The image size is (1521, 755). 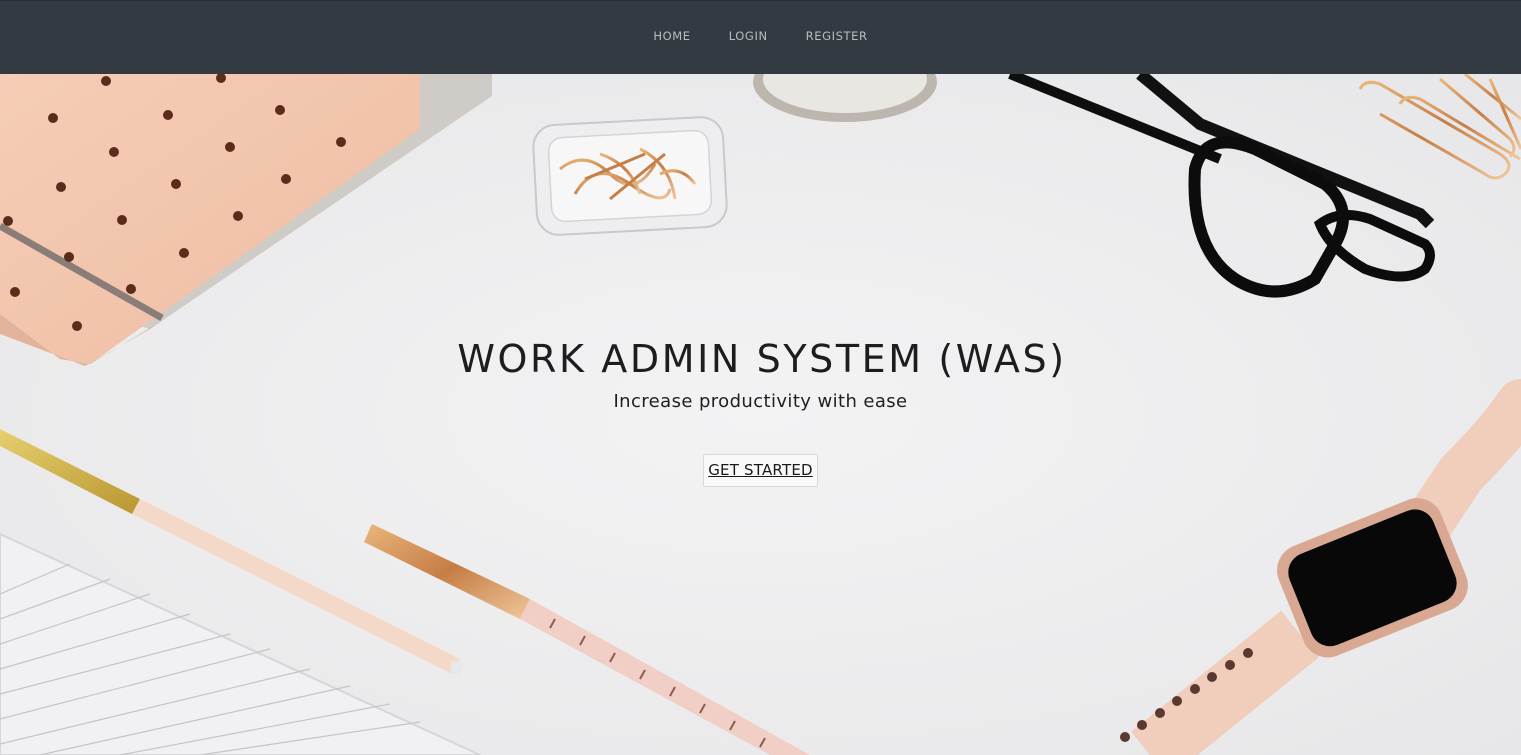 I want to click on nav-item-register: REGISTER, so click(x=837, y=36).